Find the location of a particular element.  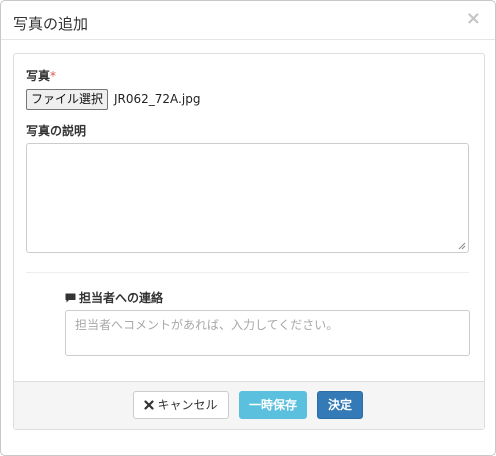

resize-grip-icon is located at coordinates (462, 246).